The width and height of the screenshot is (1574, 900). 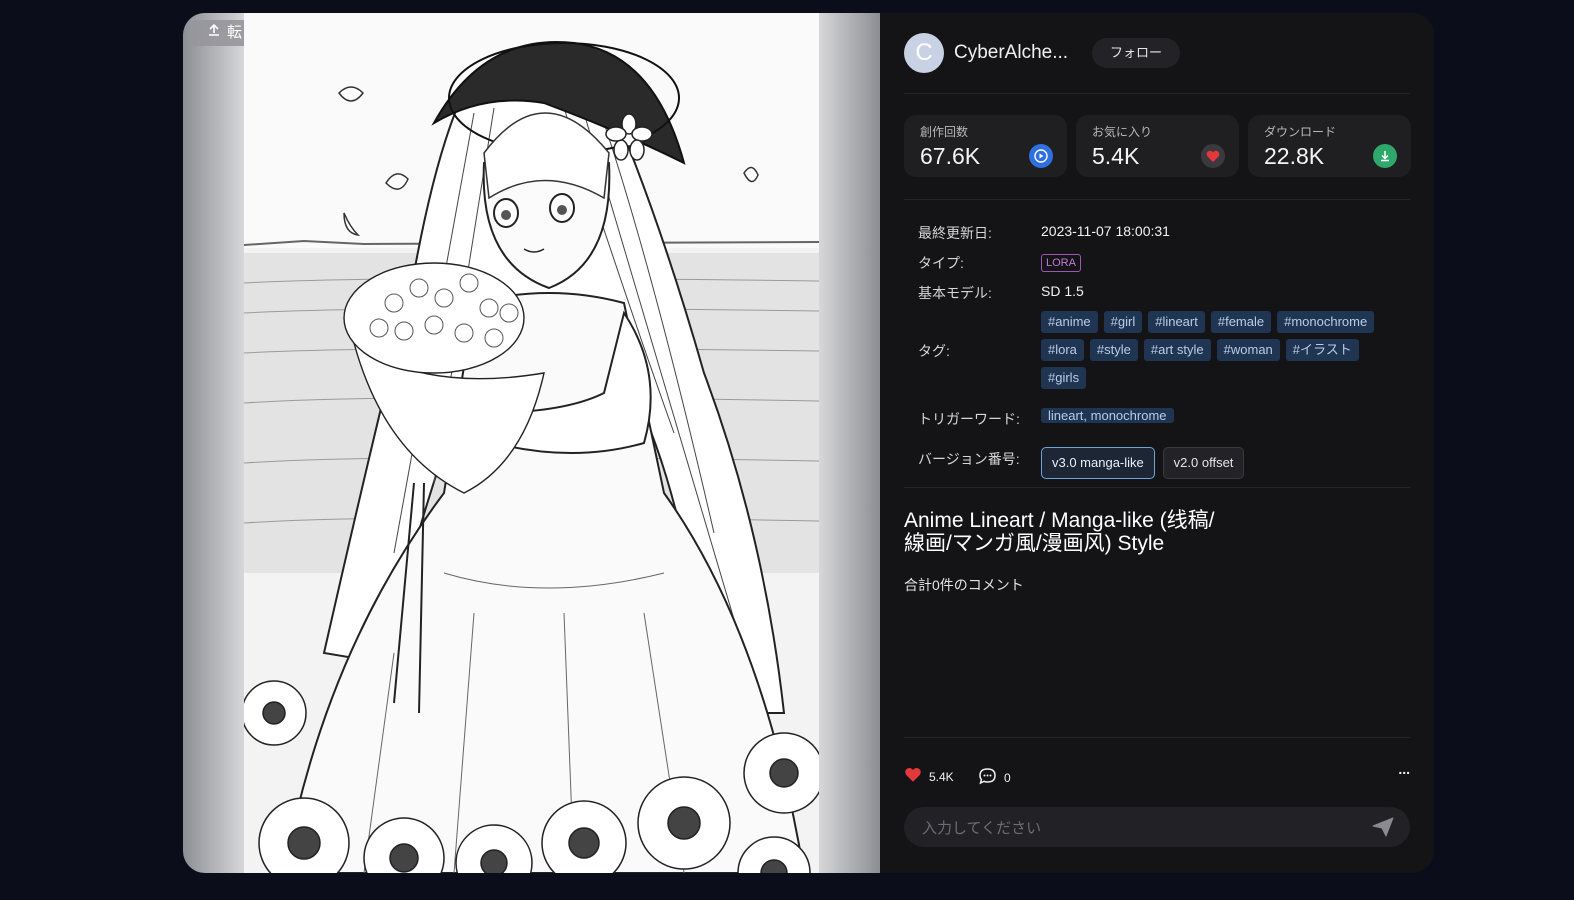 I want to click on stat-favorites: お気に入り 5.4K, so click(x=1157, y=146).